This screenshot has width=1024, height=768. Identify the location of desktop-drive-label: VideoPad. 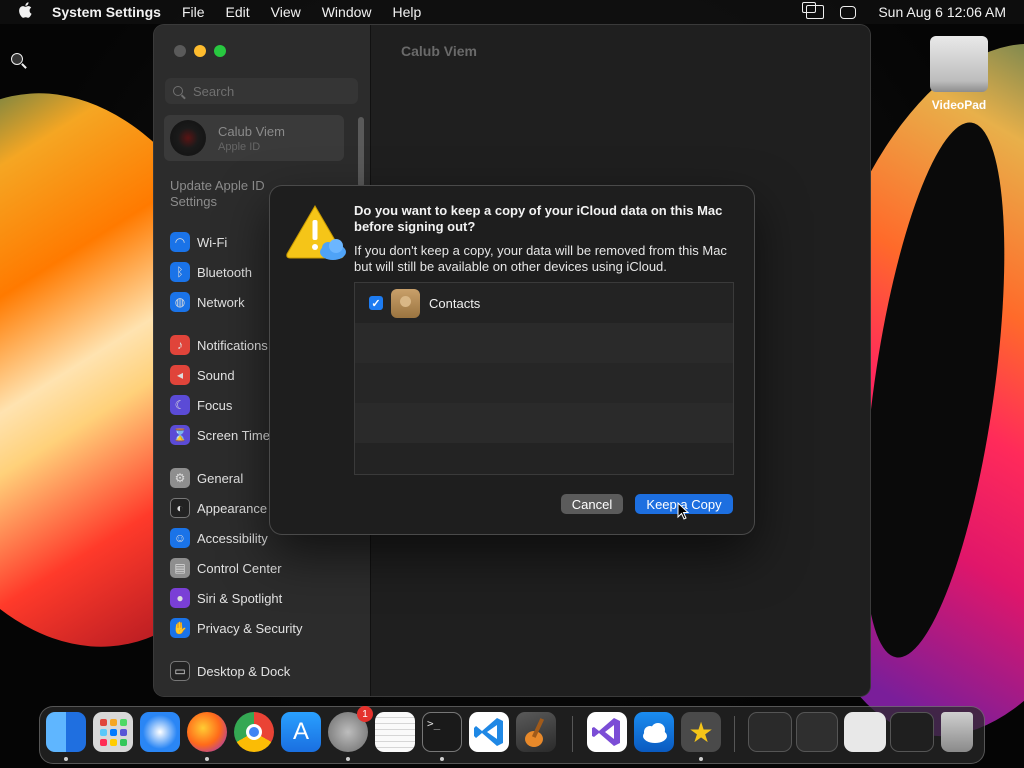
(959, 105).